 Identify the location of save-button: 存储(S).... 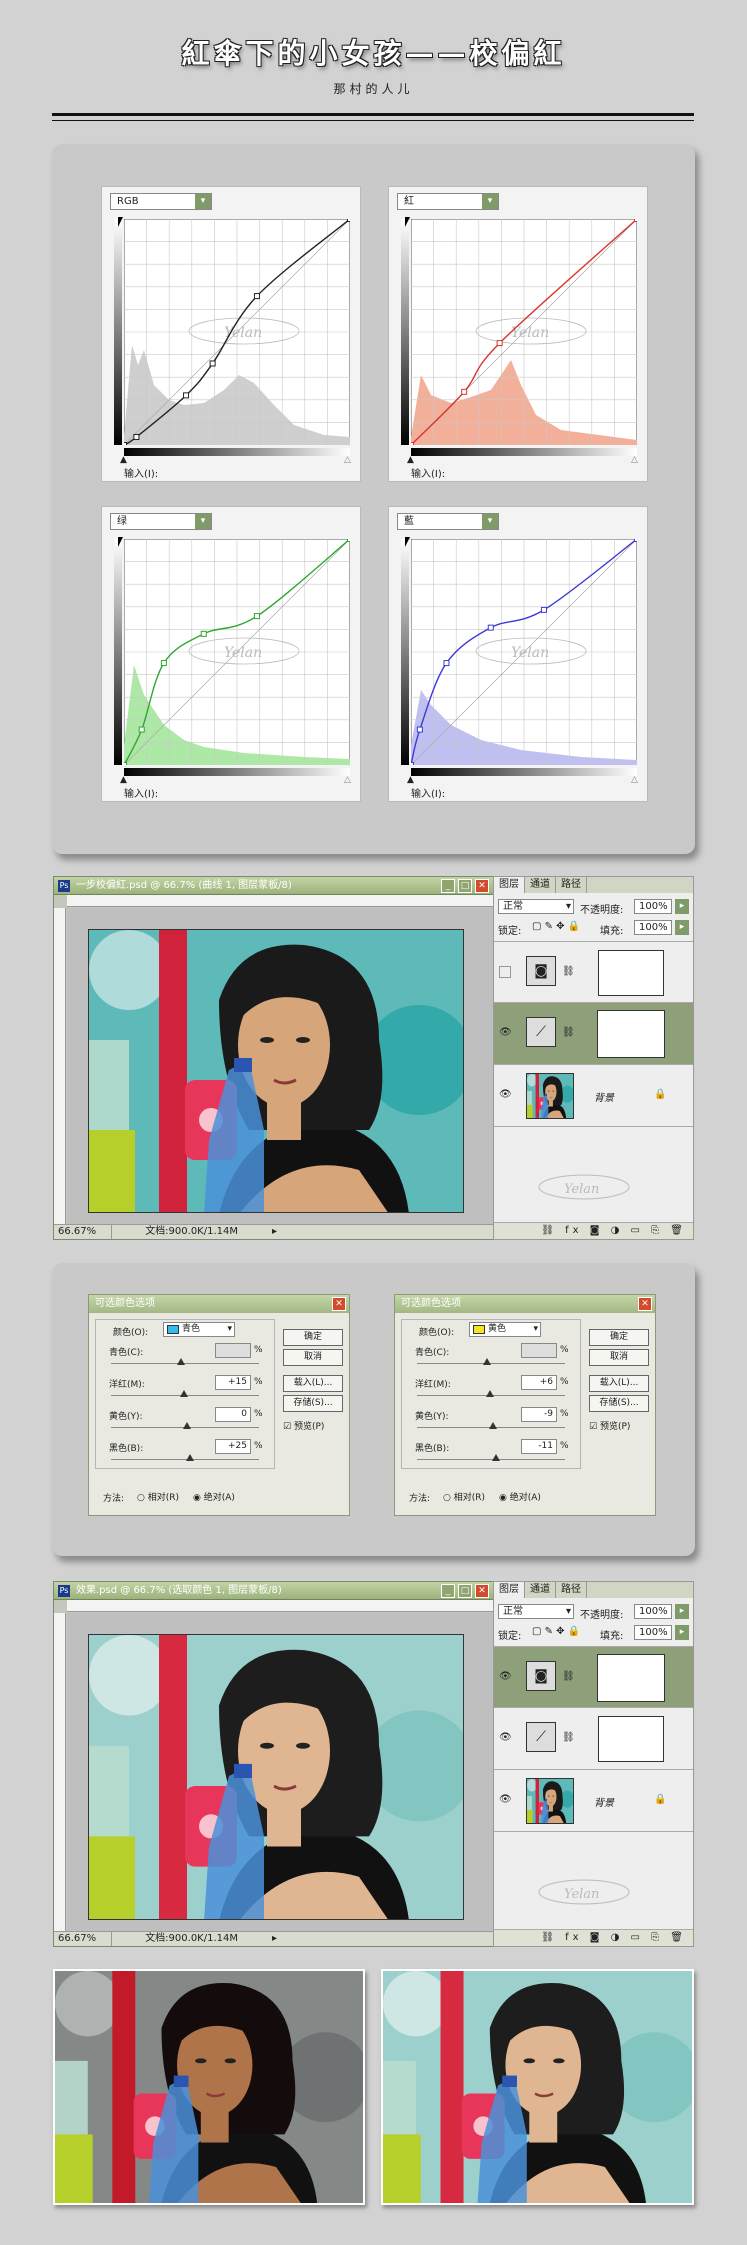
(619, 1403).